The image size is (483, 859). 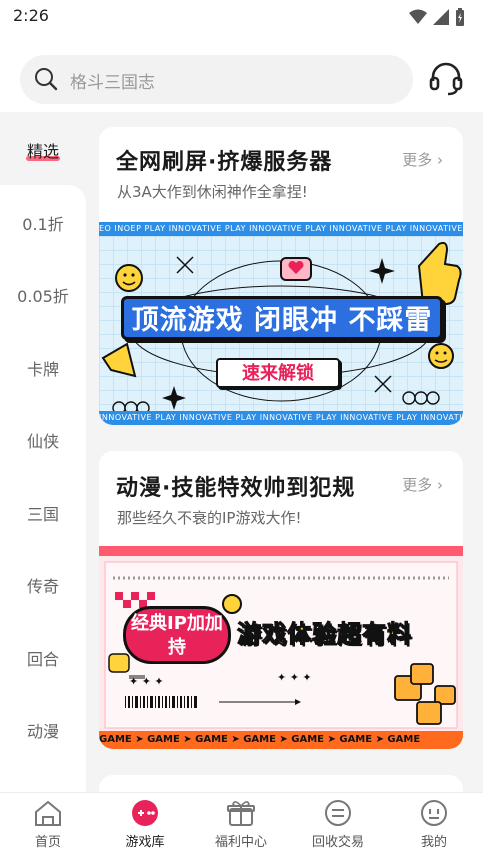 I want to click on card-subtitle: 从3A大作到休闲神作全拿捏!, so click(x=212, y=192).